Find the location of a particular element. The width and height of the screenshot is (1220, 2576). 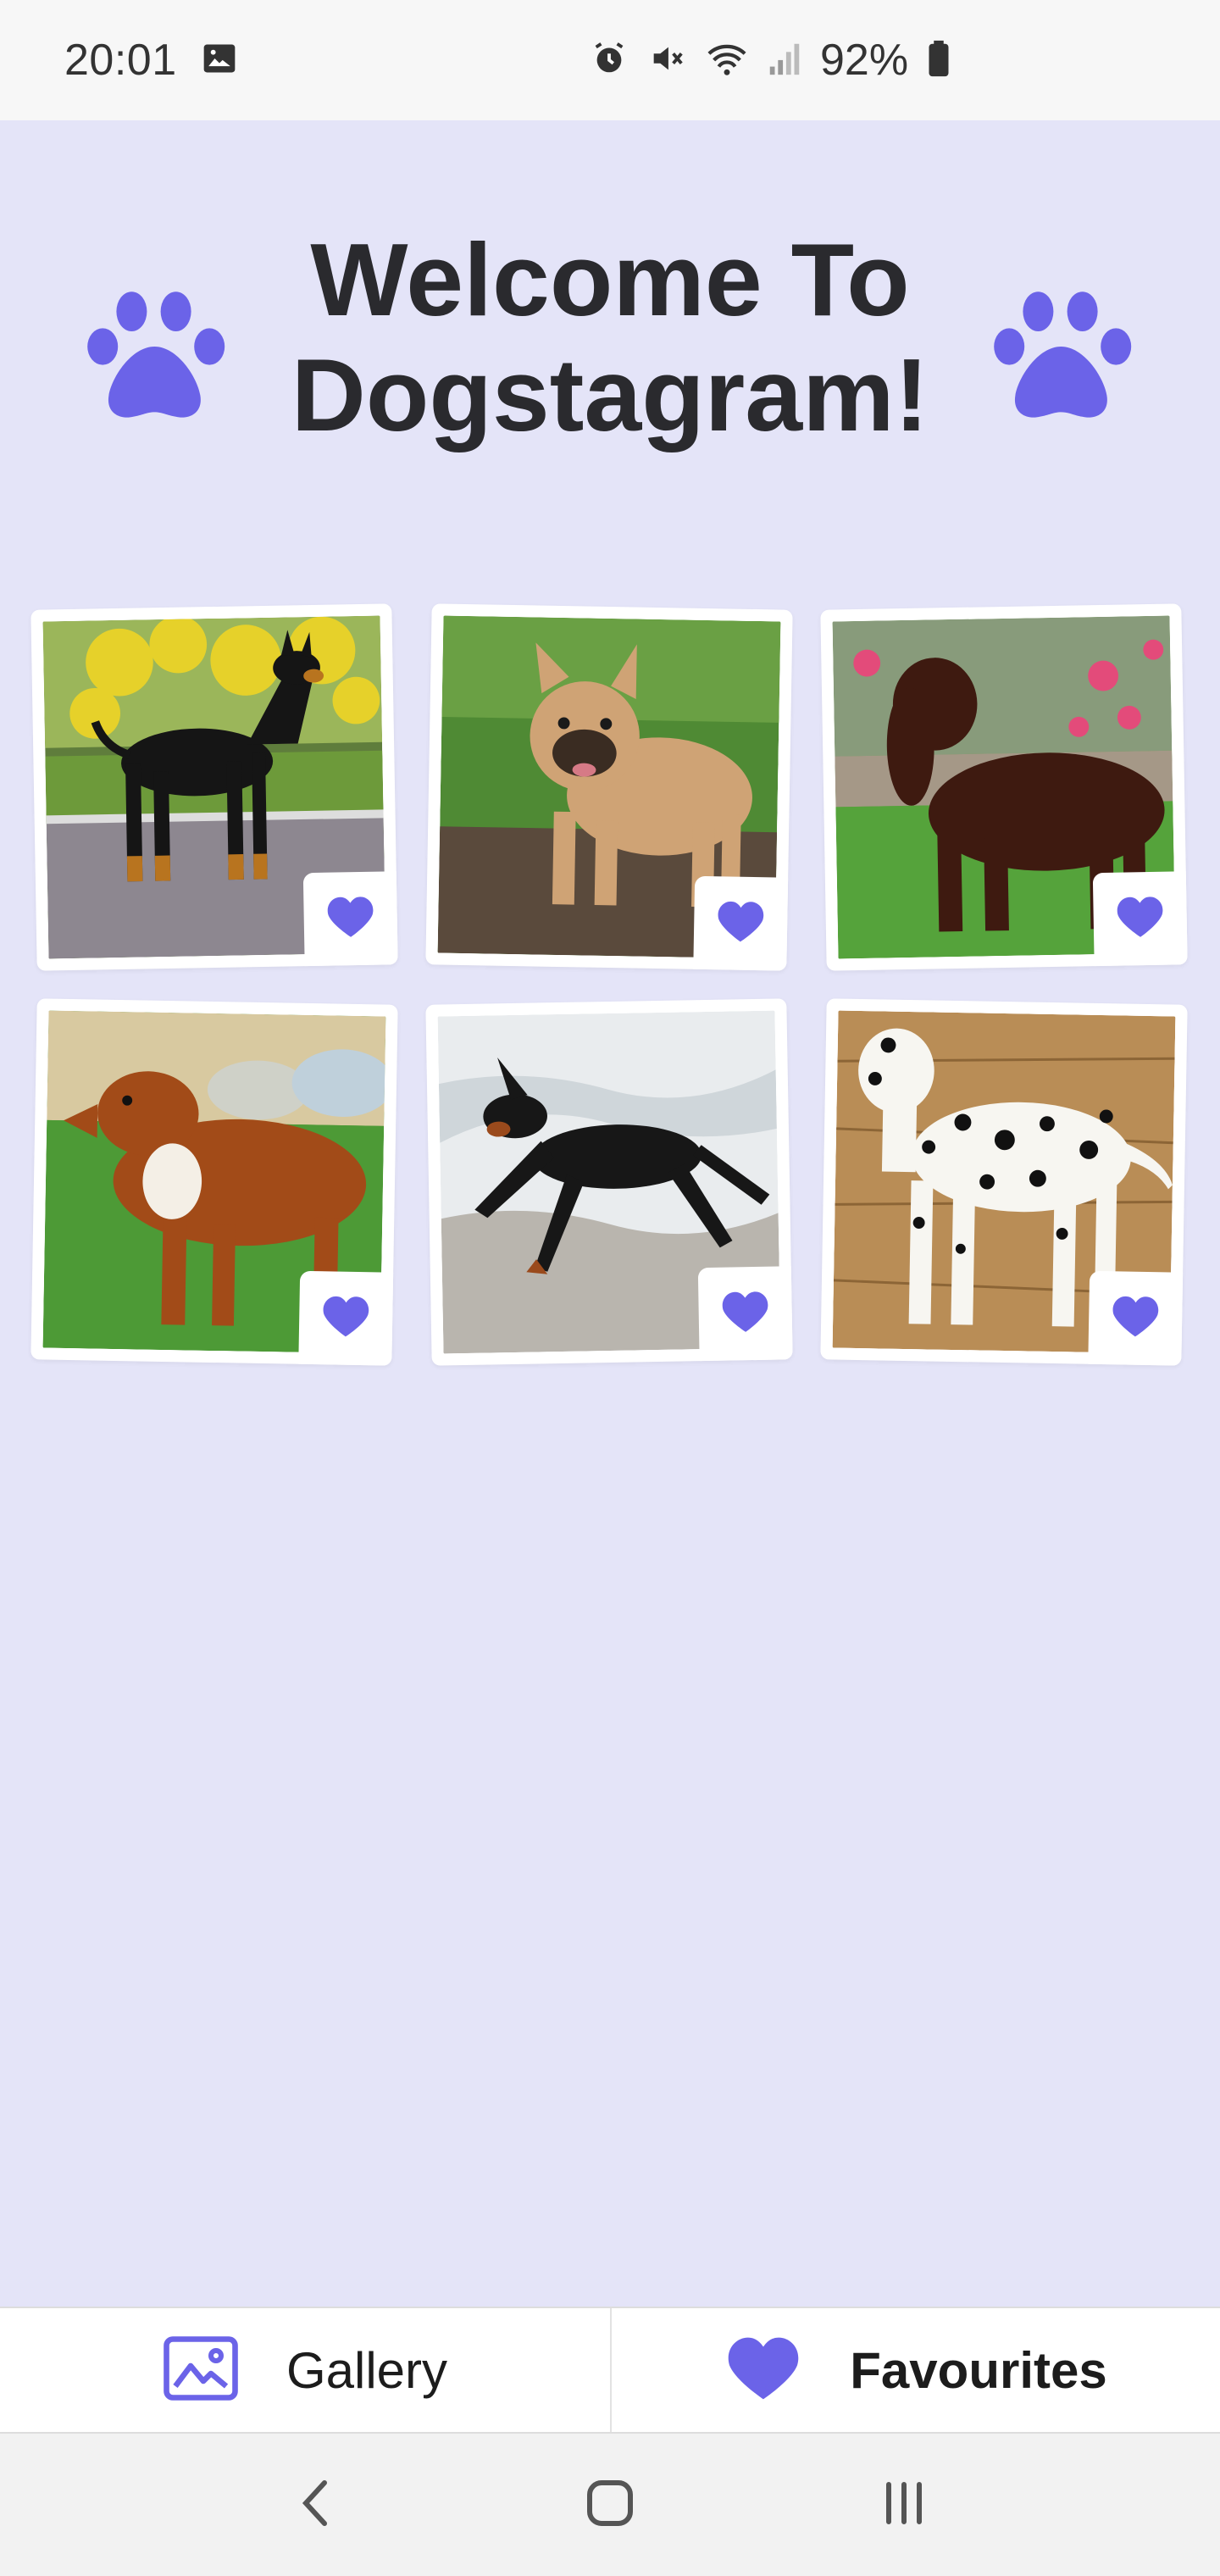

battery-icon is located at coordinates (939, 60).